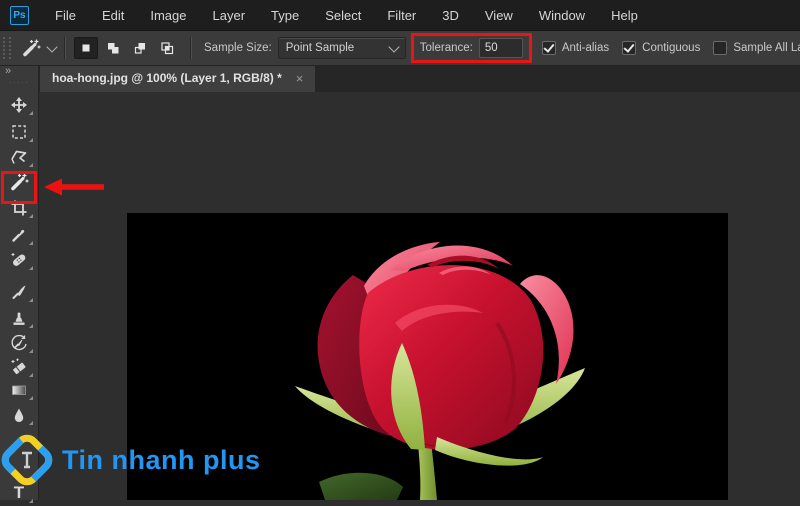  I want to click on menu-filter: Filter, so click(401, 15).